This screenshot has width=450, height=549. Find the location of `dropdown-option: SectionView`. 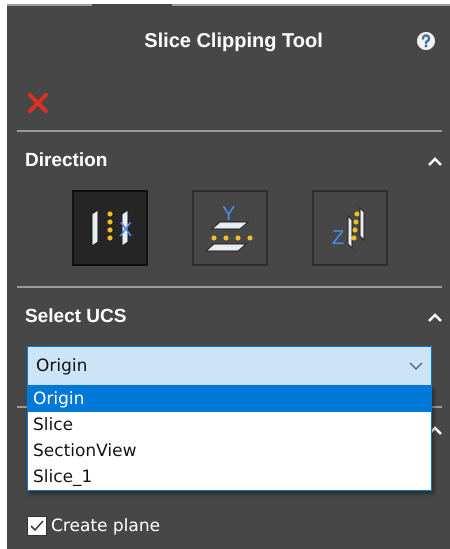

dropdown-option: SectionView is located at coordinates (229, 451).